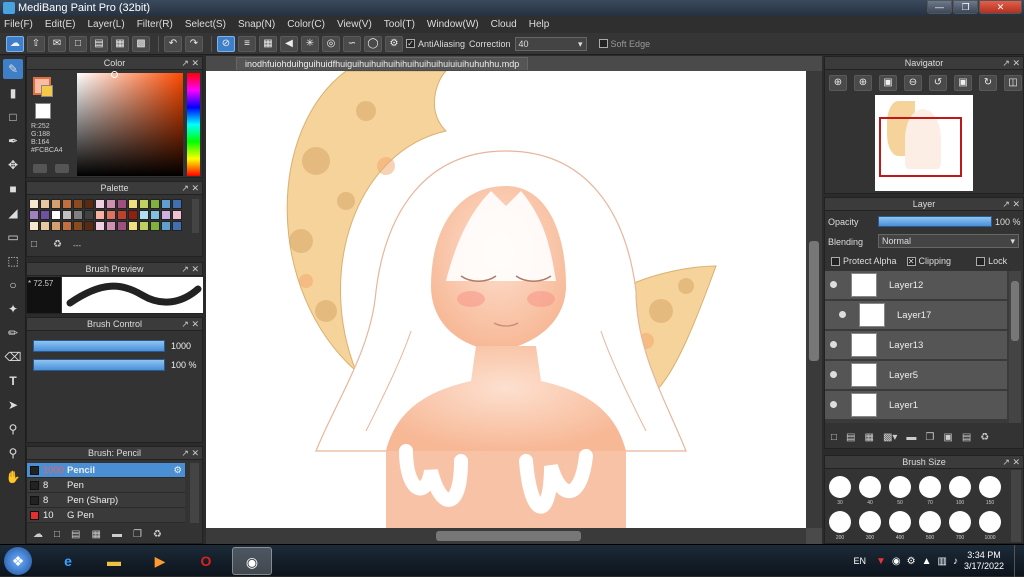  Describe the element at coordinates (137, 534) in the screenshot. I see `duplicate-brush-icon: ❐` at that location.